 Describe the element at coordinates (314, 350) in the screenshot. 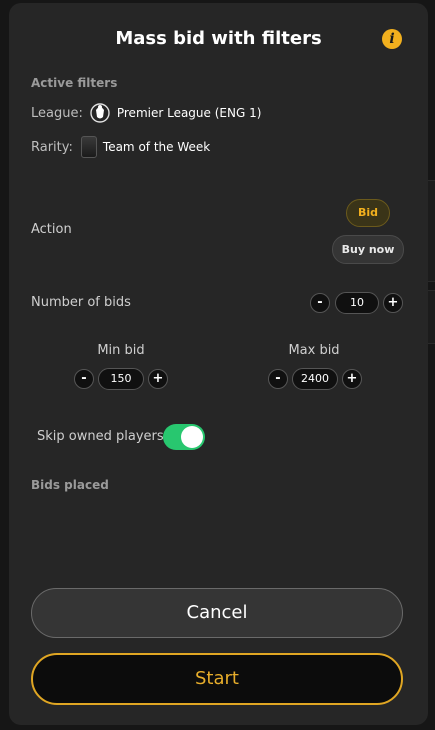

I see `max-bid-label: Max bid` at that location.